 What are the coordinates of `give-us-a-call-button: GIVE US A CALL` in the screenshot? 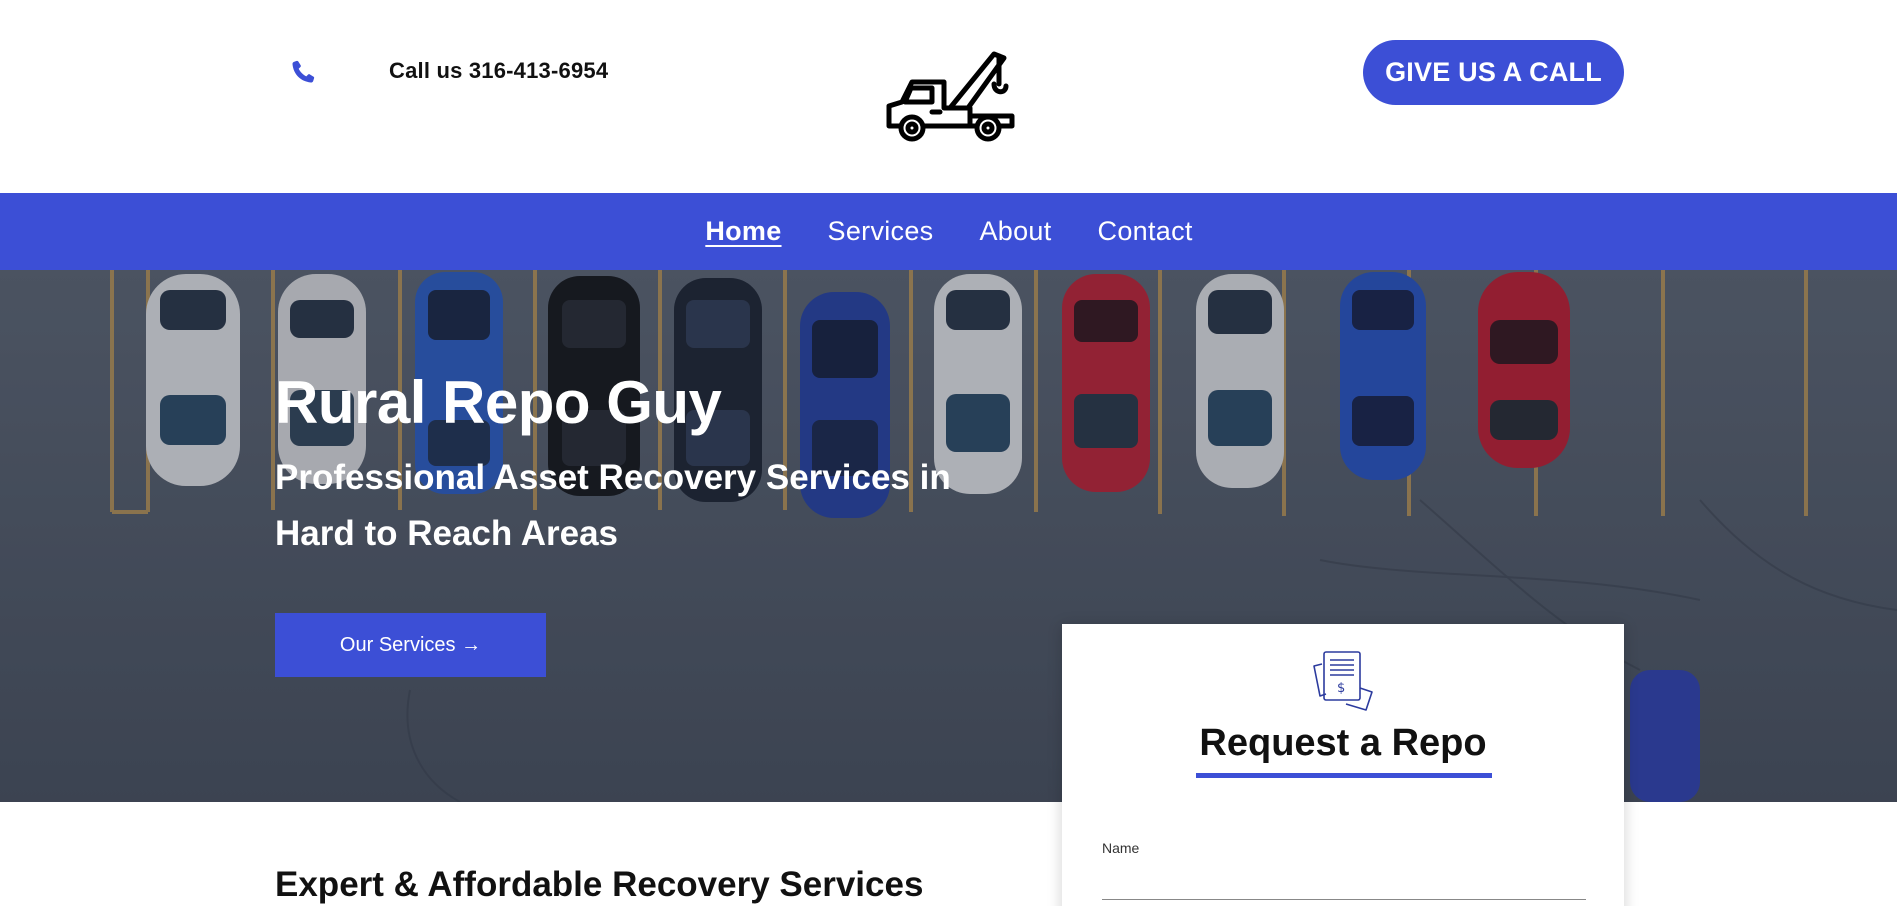 It's located at (1493, 72).